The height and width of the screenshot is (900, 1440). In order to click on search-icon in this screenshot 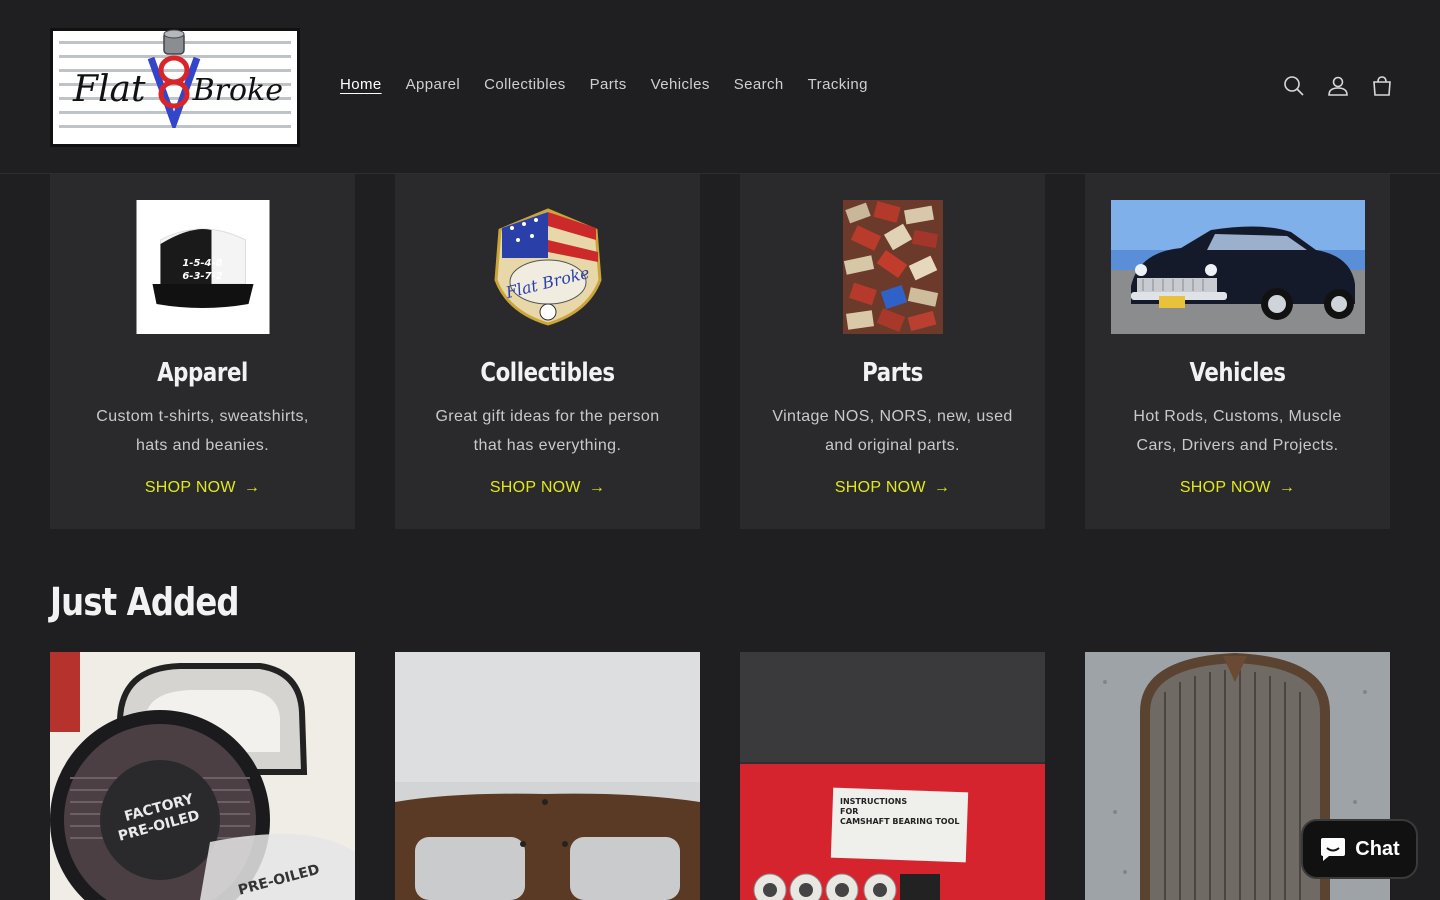, I will do `click(1294, 86)`.